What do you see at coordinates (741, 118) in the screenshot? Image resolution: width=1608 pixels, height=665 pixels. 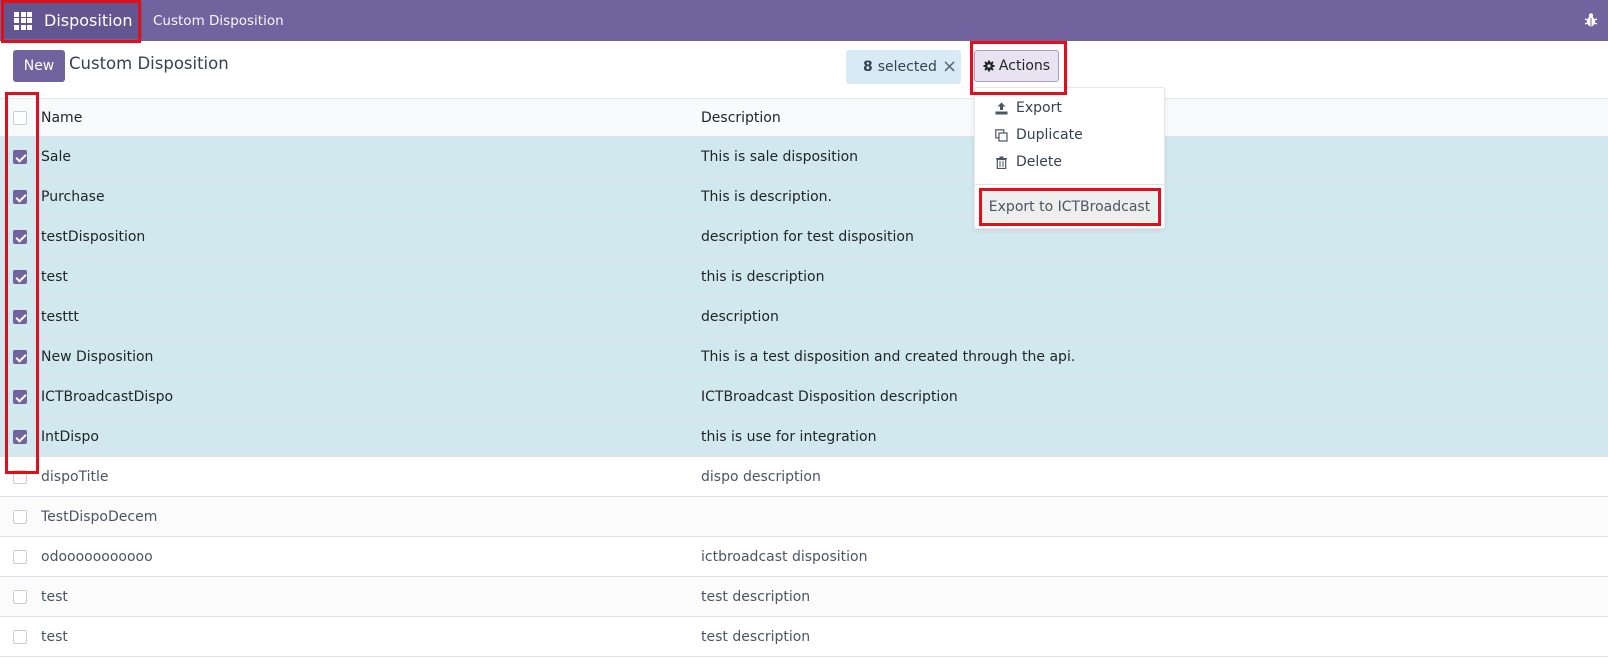 I see `column-header-description: Description` at bounding box center [741, 118].